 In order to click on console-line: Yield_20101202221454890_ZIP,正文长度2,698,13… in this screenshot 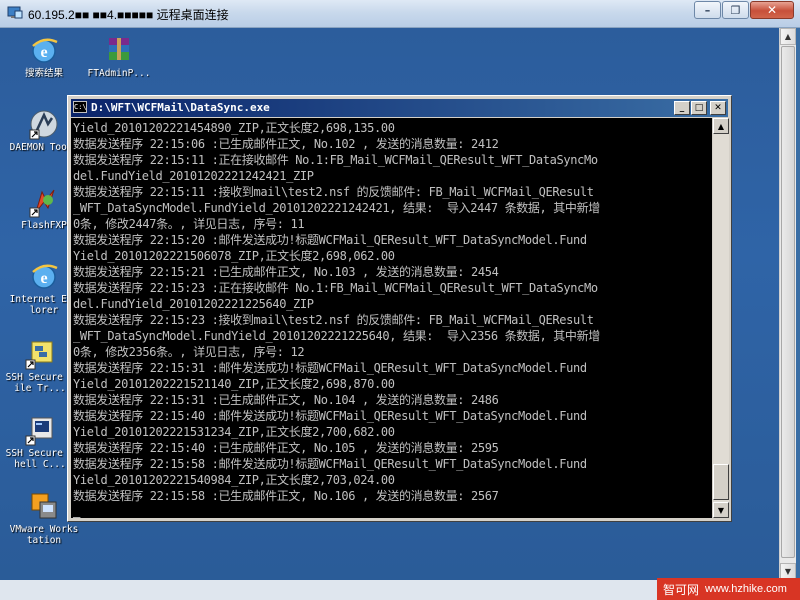, I will do `click(234, 128)`.